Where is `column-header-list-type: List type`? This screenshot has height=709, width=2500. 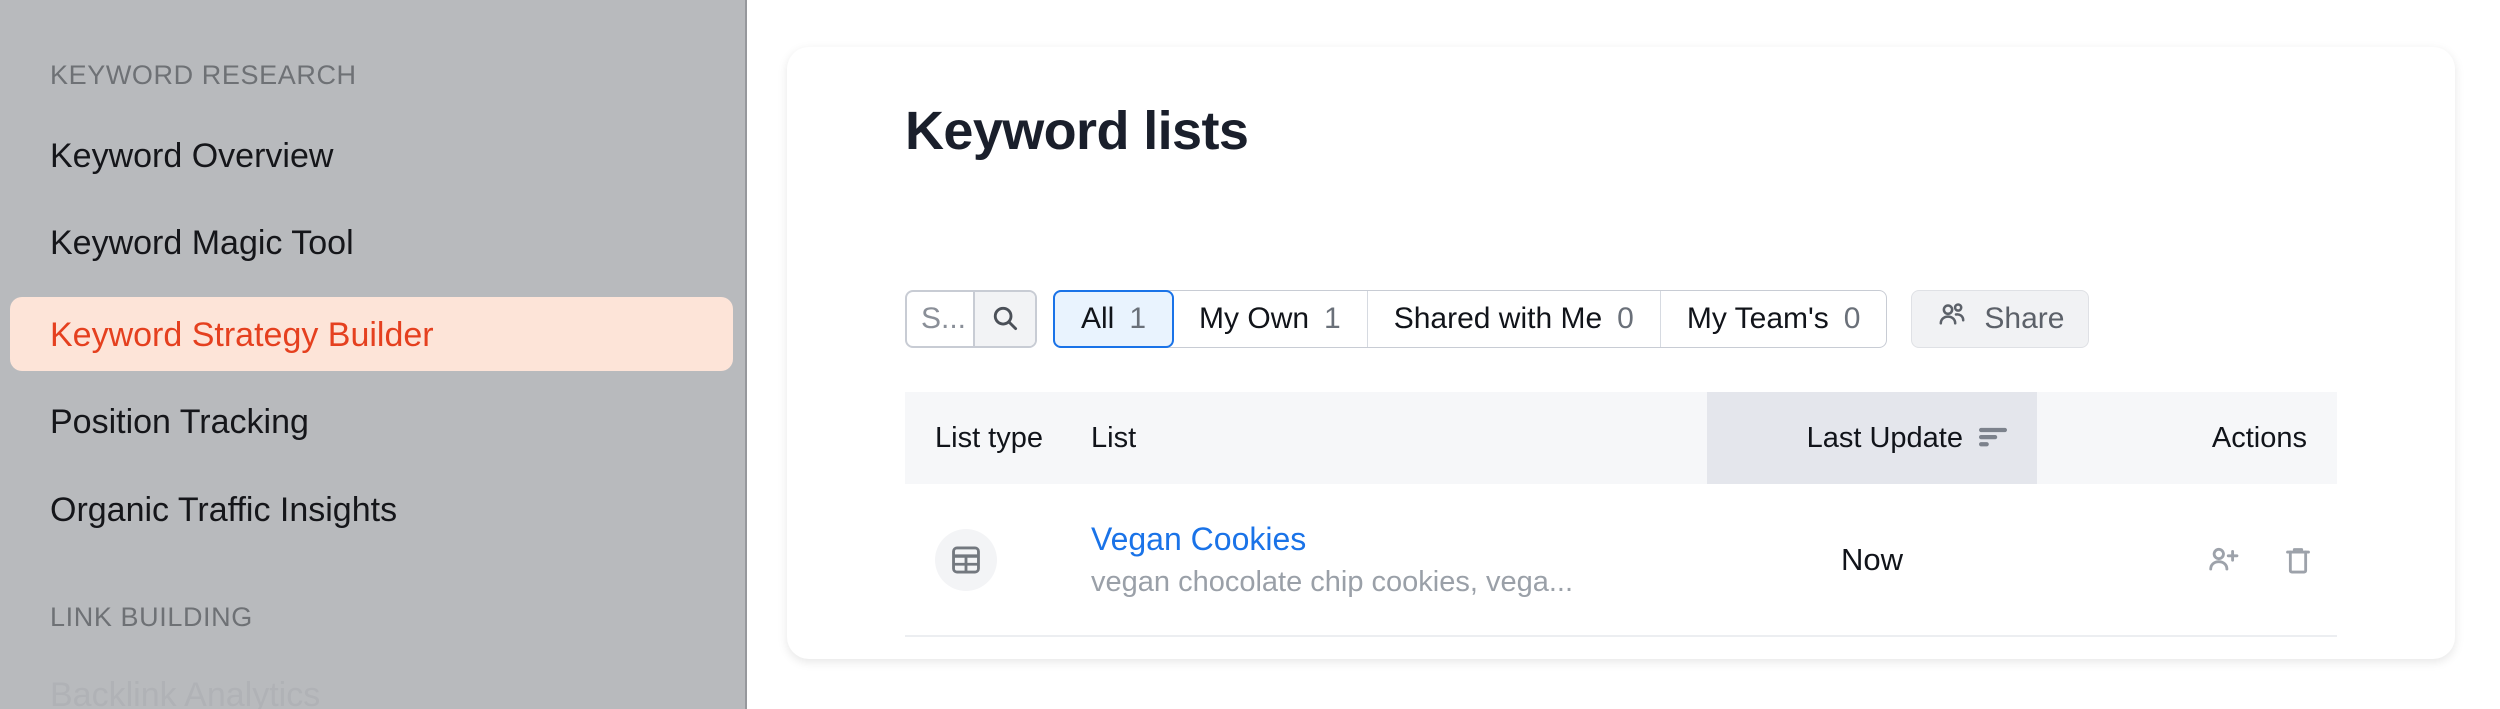
column-header-list-type: List type is located at coordinates (998, 438).